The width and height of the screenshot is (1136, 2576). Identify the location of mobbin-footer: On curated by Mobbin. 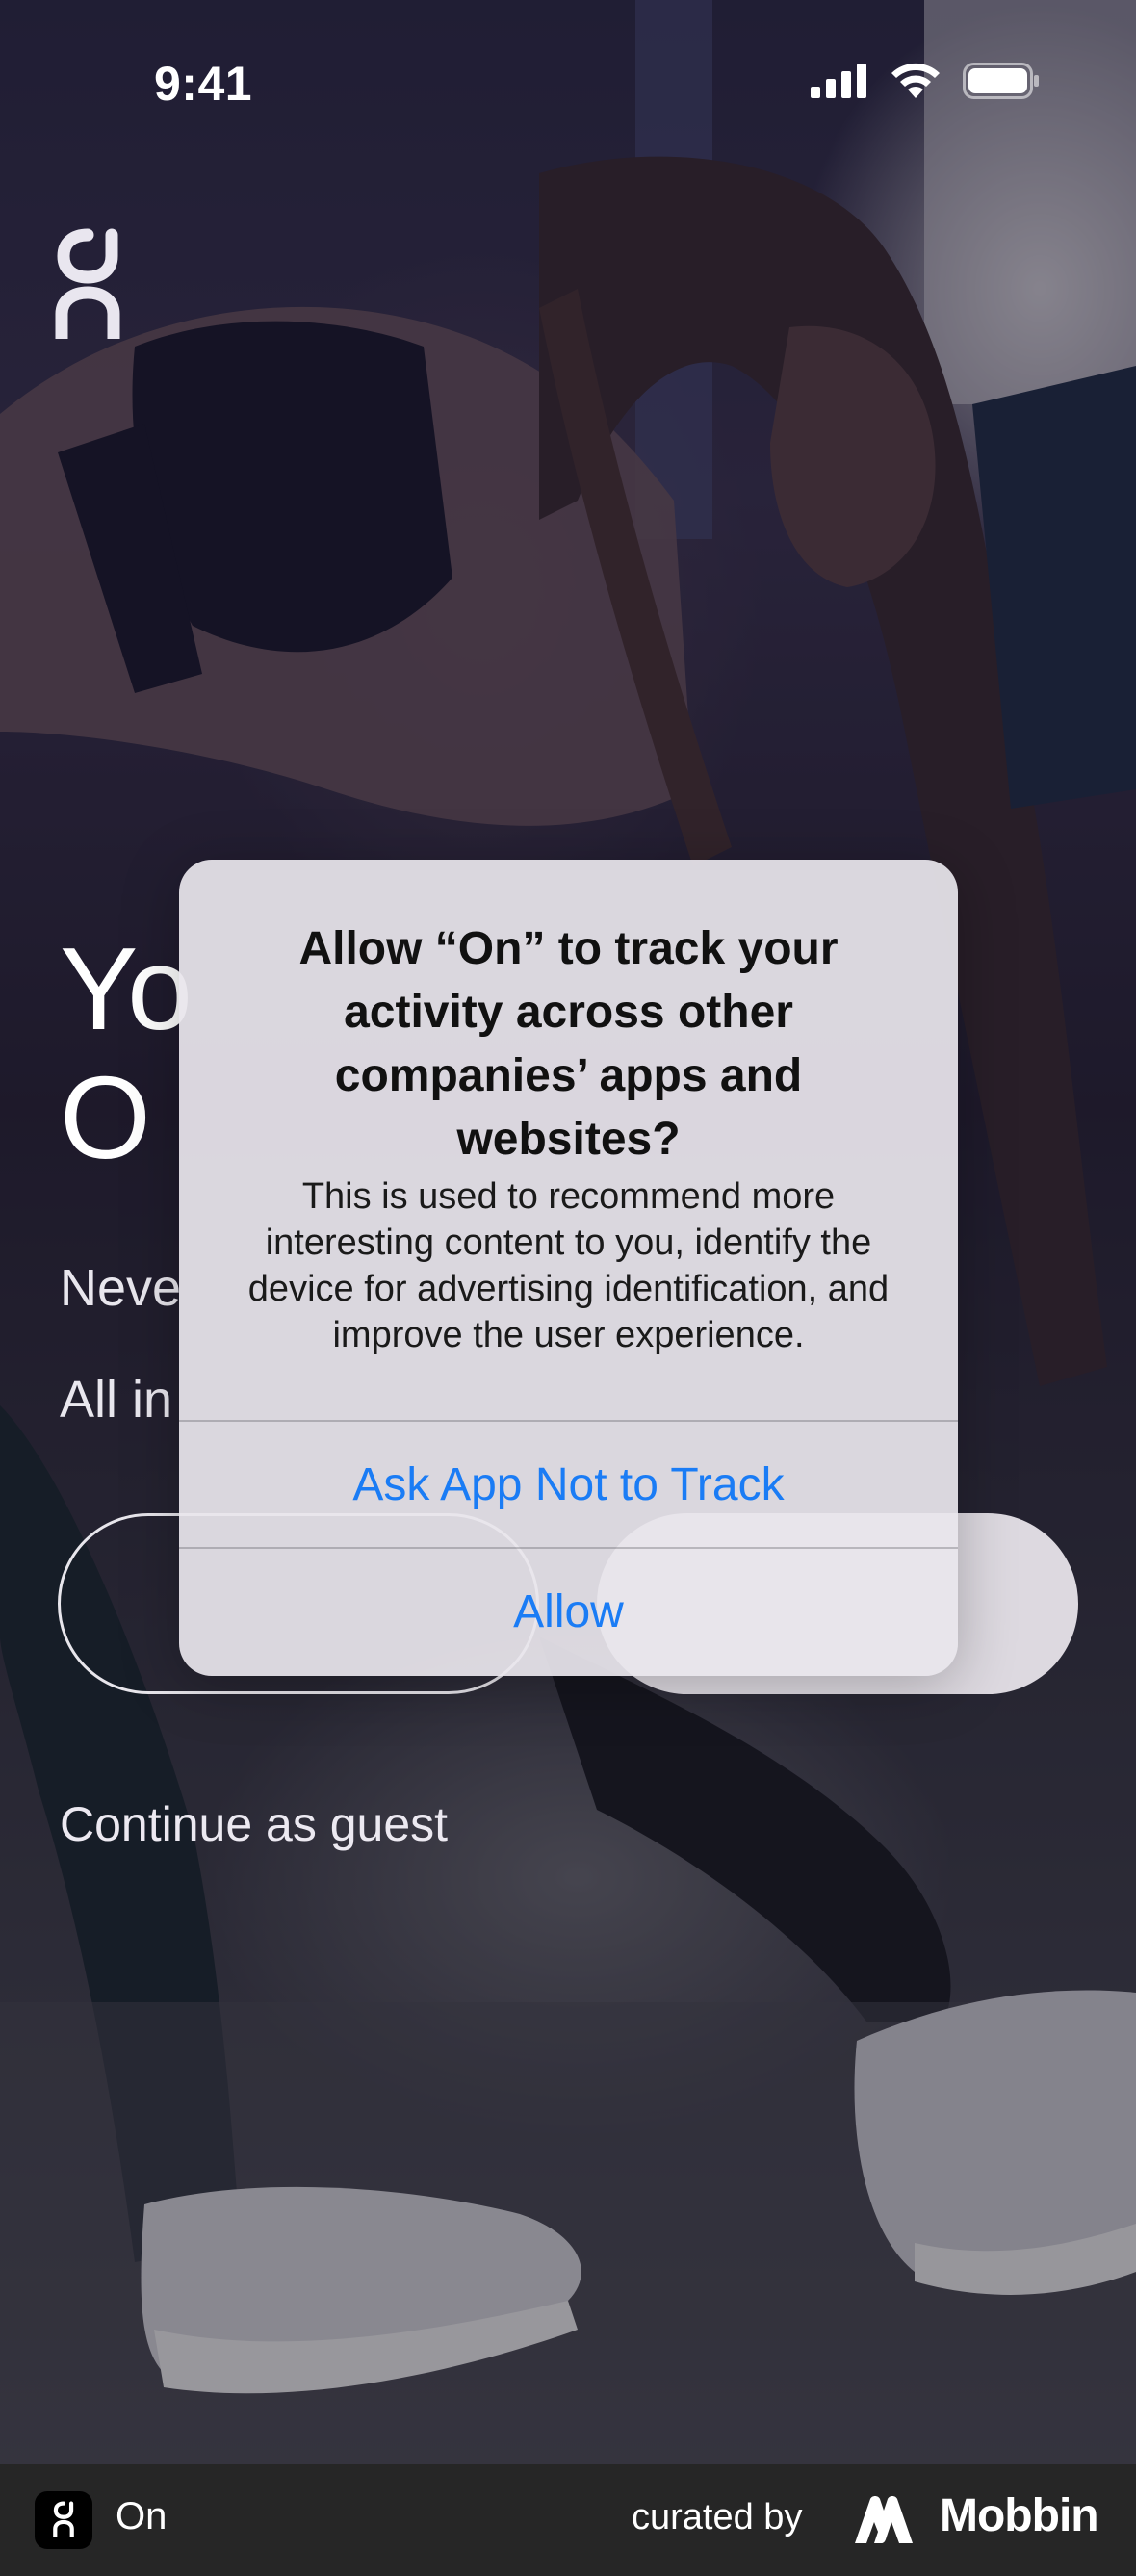
(568, 2520).